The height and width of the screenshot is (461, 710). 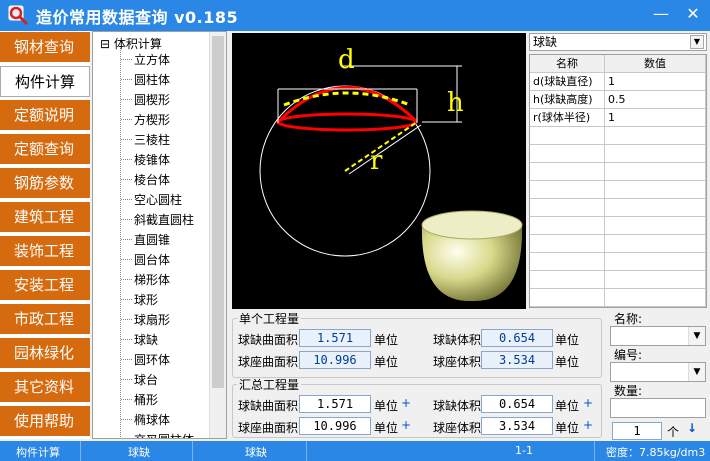 What do you see at coordinates (567, 362) in the screenshot?
I see `single-r2b-unit: 单位` at bounding box center [567, 362].